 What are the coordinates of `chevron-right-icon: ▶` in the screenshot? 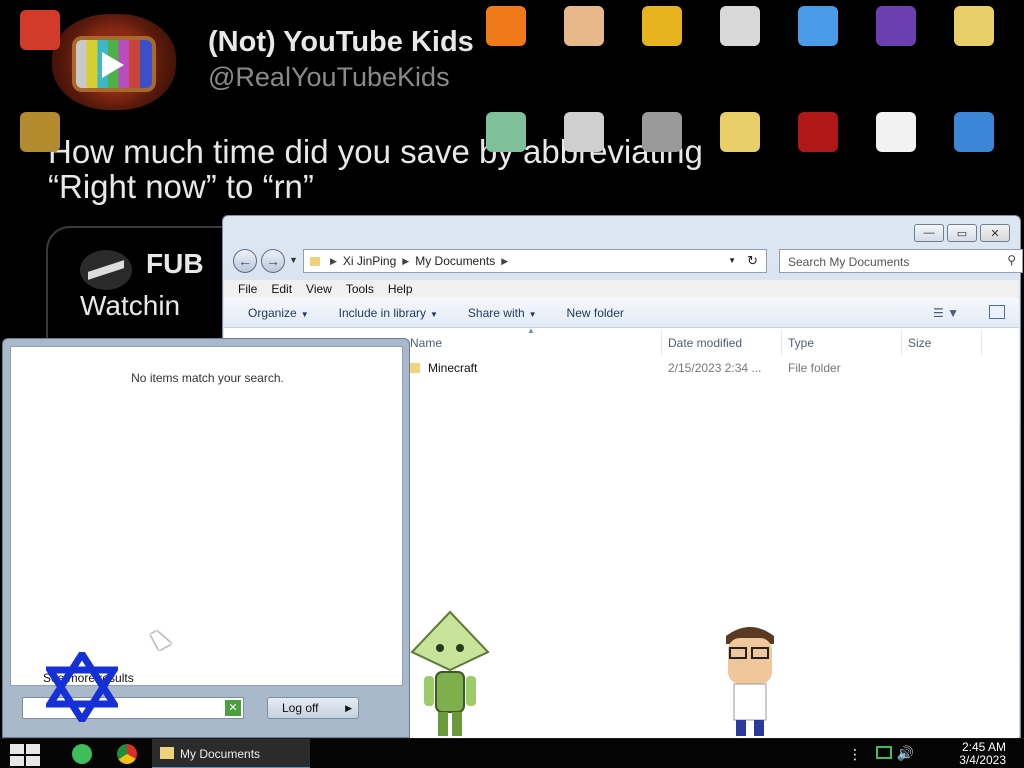 It's located at (348, 708).